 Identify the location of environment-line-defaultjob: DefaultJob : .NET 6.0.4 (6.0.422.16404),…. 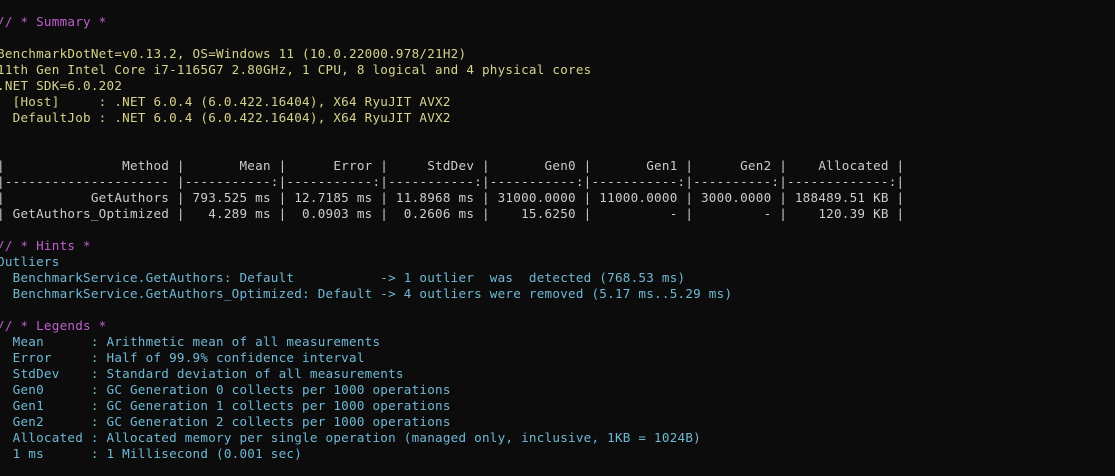
(225, 117).